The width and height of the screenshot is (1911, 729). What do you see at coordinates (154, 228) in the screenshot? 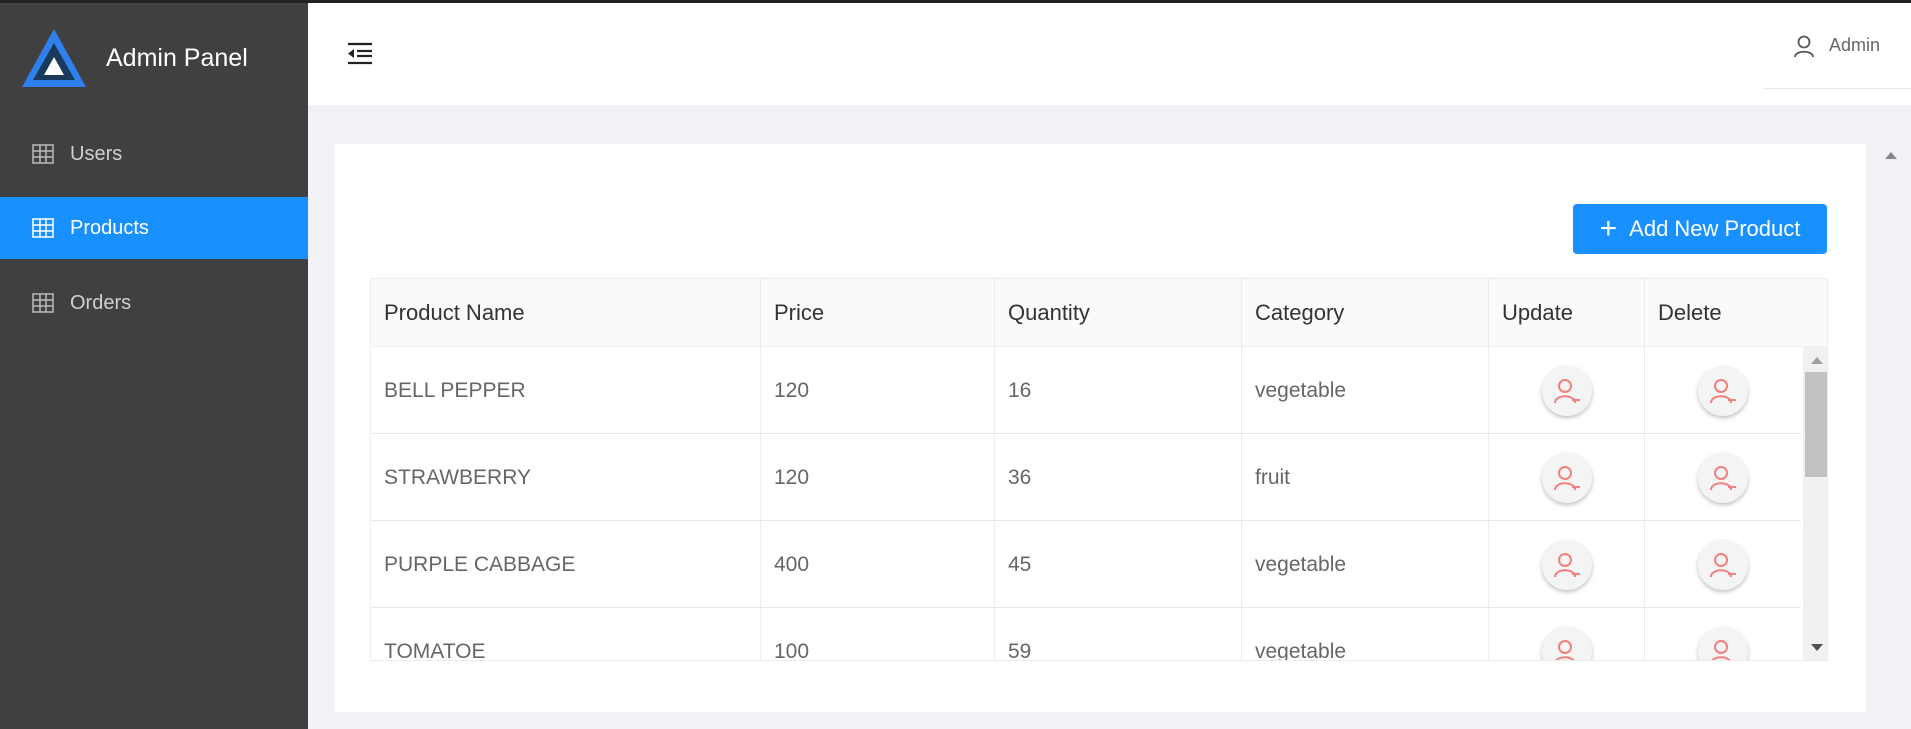
I see `sidebar-item-products: Products` at bounding box center [154, 228].